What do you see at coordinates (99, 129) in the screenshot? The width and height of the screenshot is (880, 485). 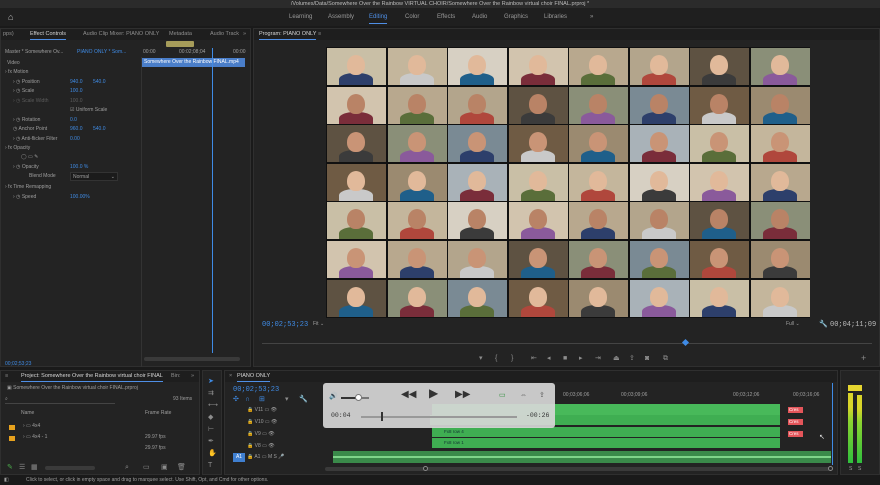 I see `anchor-y-value: 540.0` at bounding box center [99, 129].